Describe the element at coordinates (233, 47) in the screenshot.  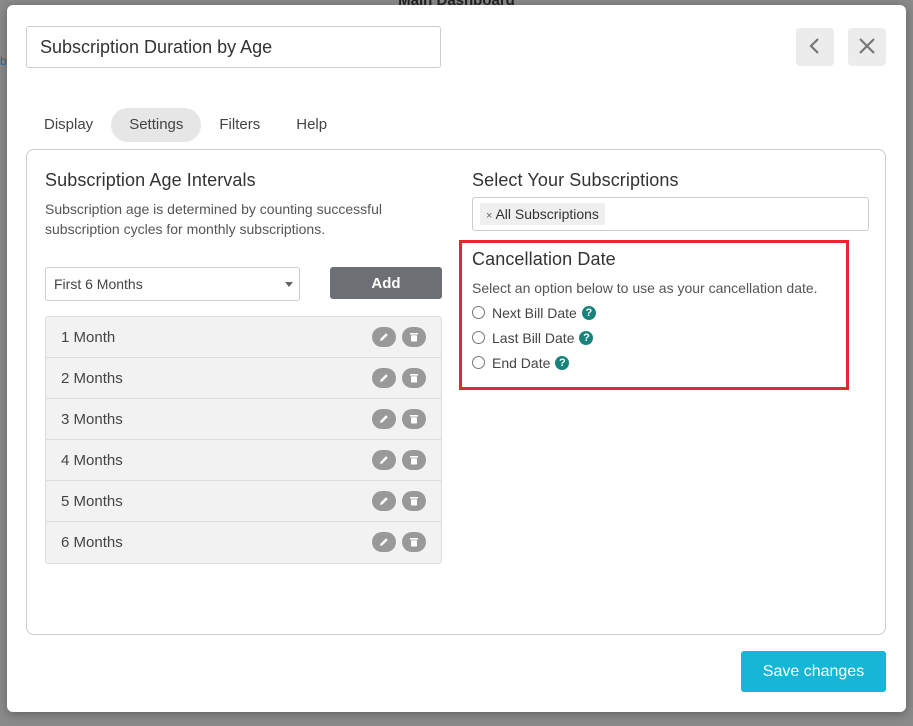
I see `widget-title-input` at that location.